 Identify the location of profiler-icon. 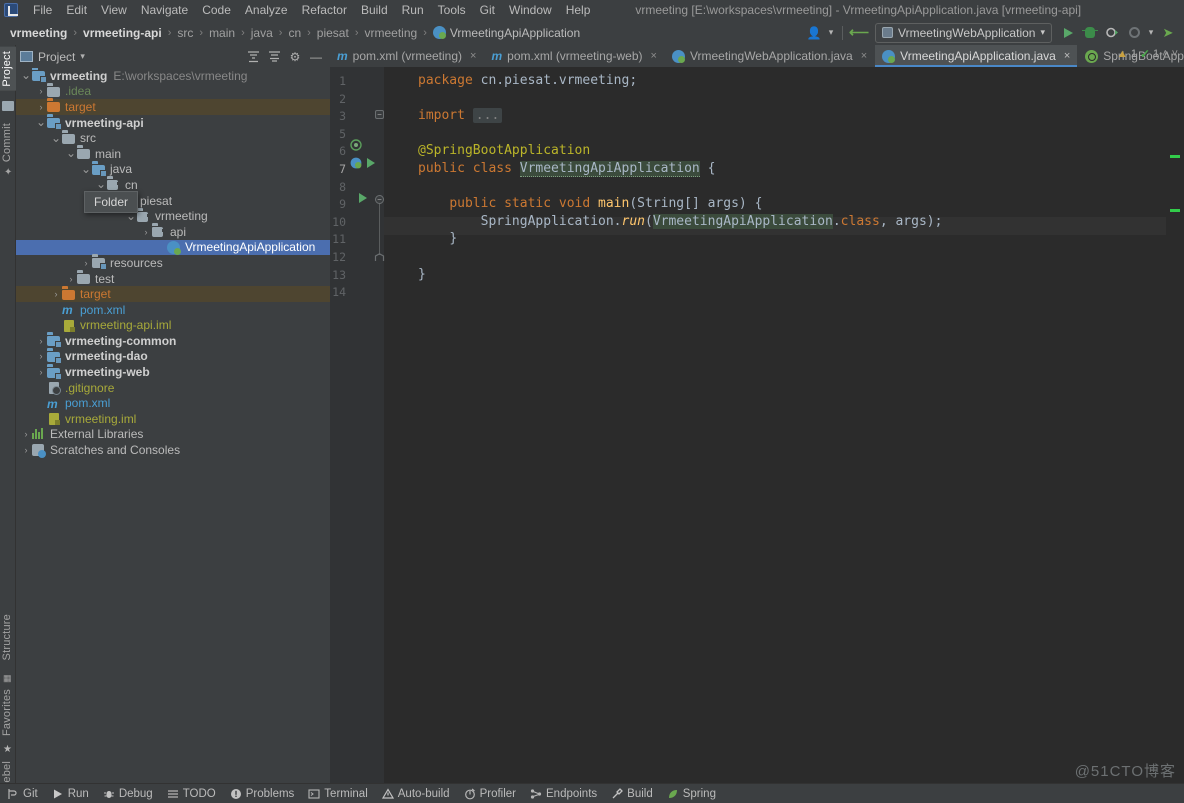
(1134, 33).